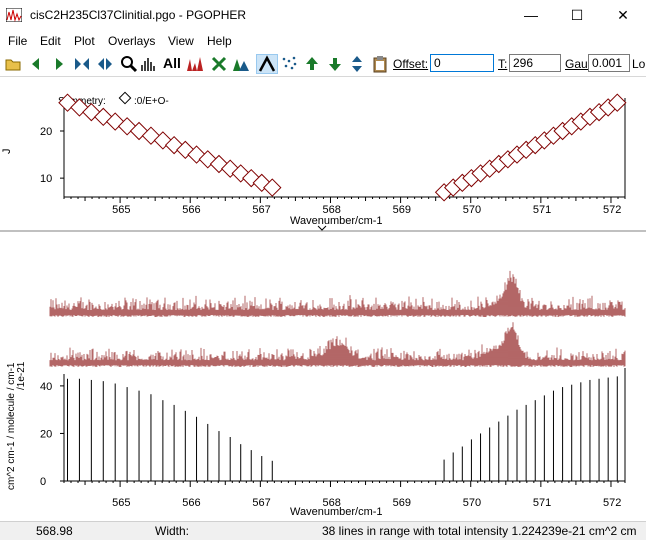 Image resolution: width=646 pixels, height=540 pixels. Describe the element at coordinates (50, 41) in the screenshot. I see `menu-edit: Edit` at that location.